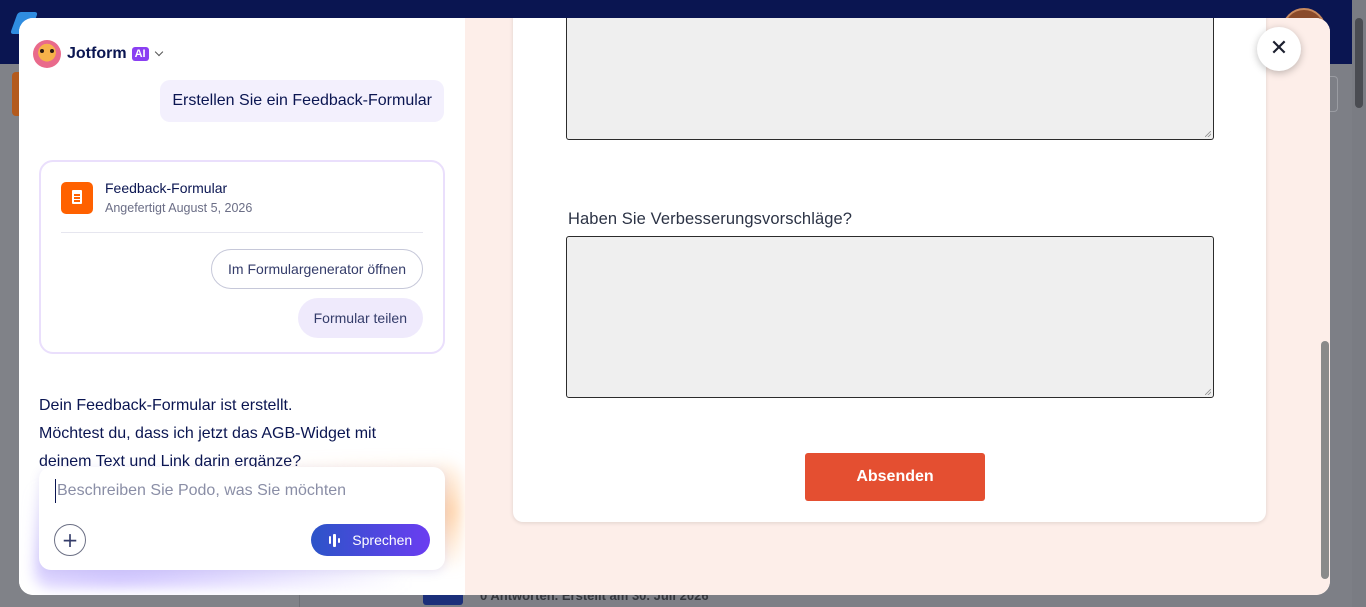  What do you see at coordinates (1279, 49) in the screenshot?
I see `close-icon: ✕` at bounding box center [1279, 49].